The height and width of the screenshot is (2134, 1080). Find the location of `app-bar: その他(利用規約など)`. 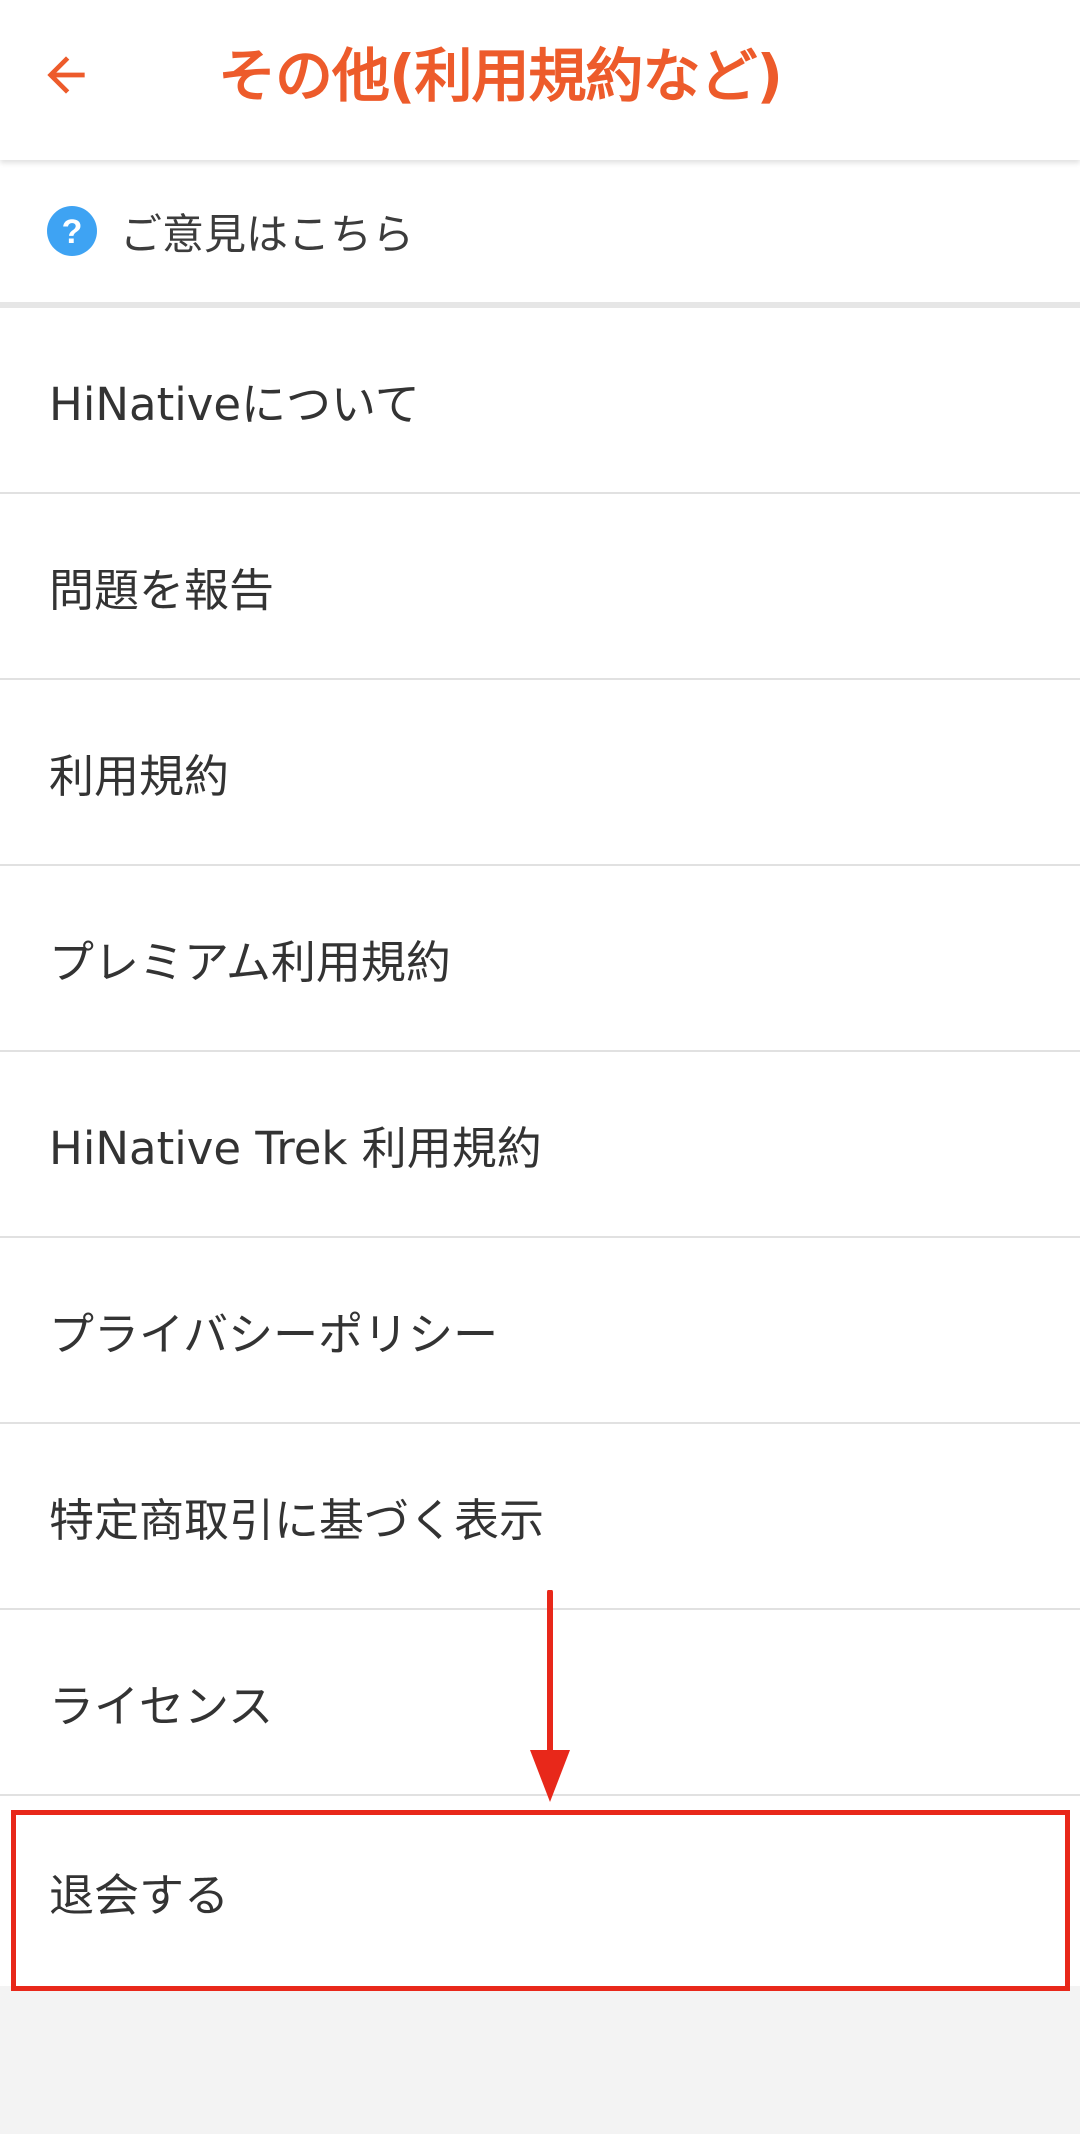

app-bar: その他(利用規約など) is located at coordinates (540, 80).